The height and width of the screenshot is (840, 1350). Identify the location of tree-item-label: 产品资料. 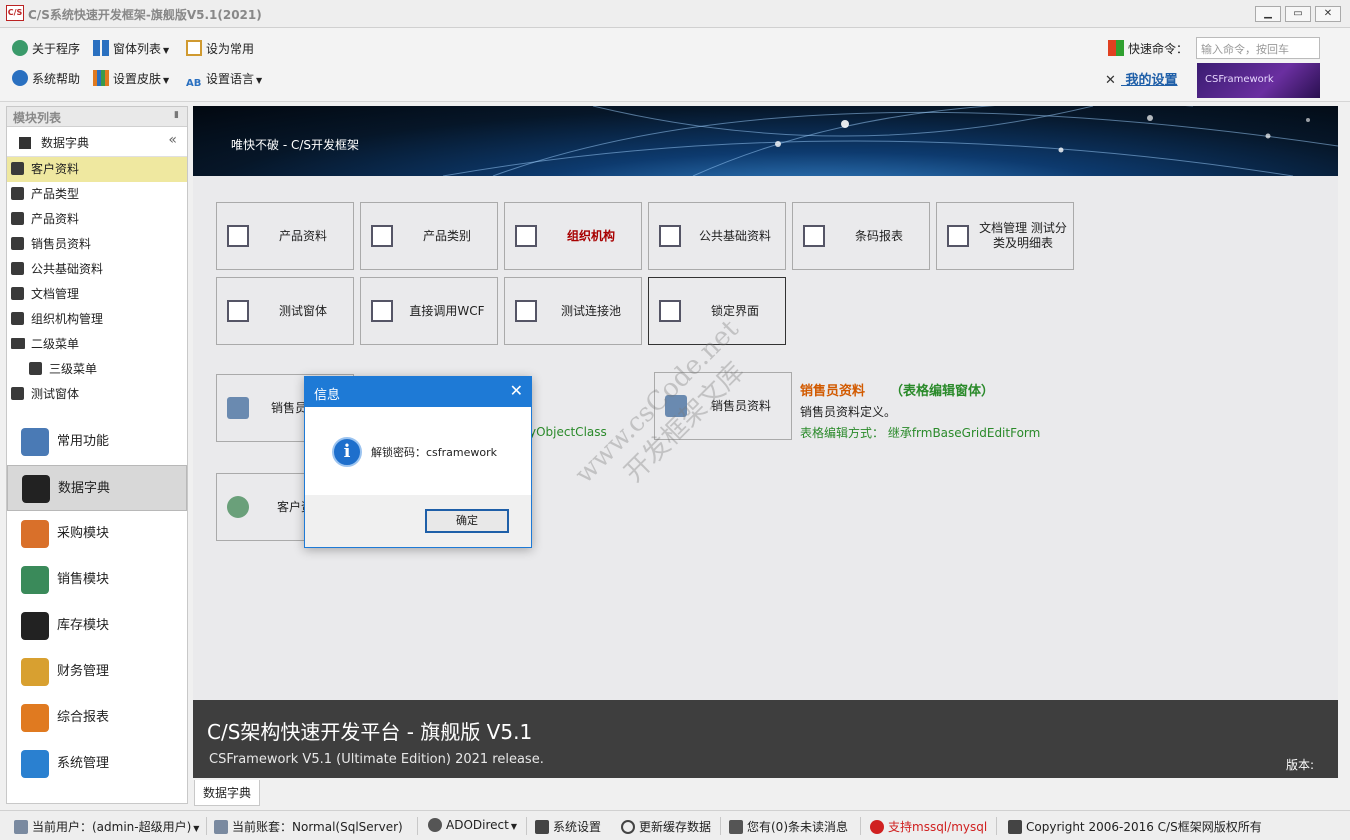
(55, 219).